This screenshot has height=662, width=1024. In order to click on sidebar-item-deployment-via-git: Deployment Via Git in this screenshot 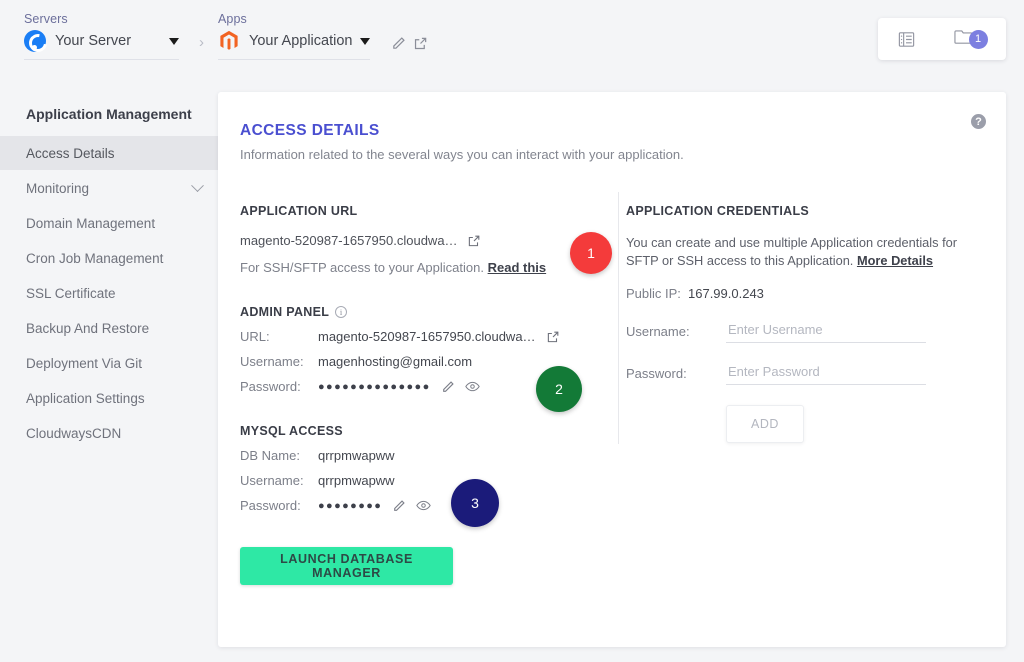, I will do `click(109, 363)`.